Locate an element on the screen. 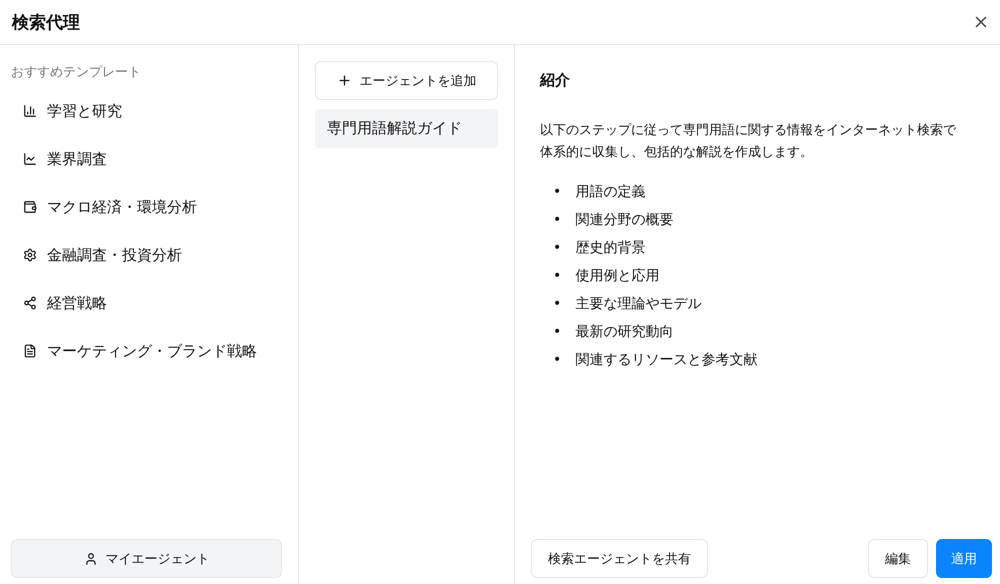 This screenshot has width=1000, height=584. line-chart-icon is located at coordinates (30, 159).